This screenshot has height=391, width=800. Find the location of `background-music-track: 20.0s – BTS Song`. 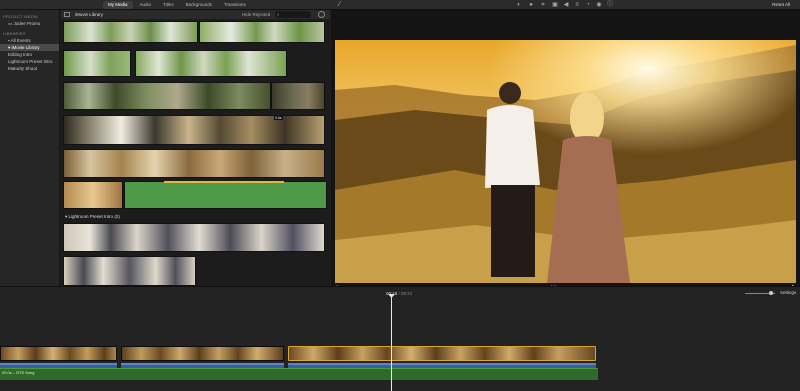

background-music-track: 20.0s – BTS Song is located at coordinates (299, 374).